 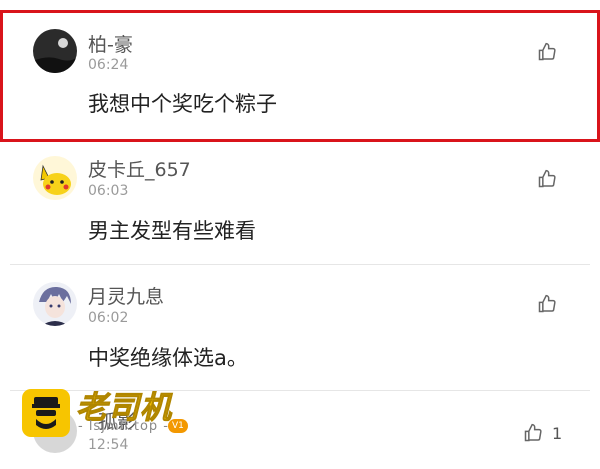 I want to click on comment-author: 月灵九息, so click(x=126, y=295).